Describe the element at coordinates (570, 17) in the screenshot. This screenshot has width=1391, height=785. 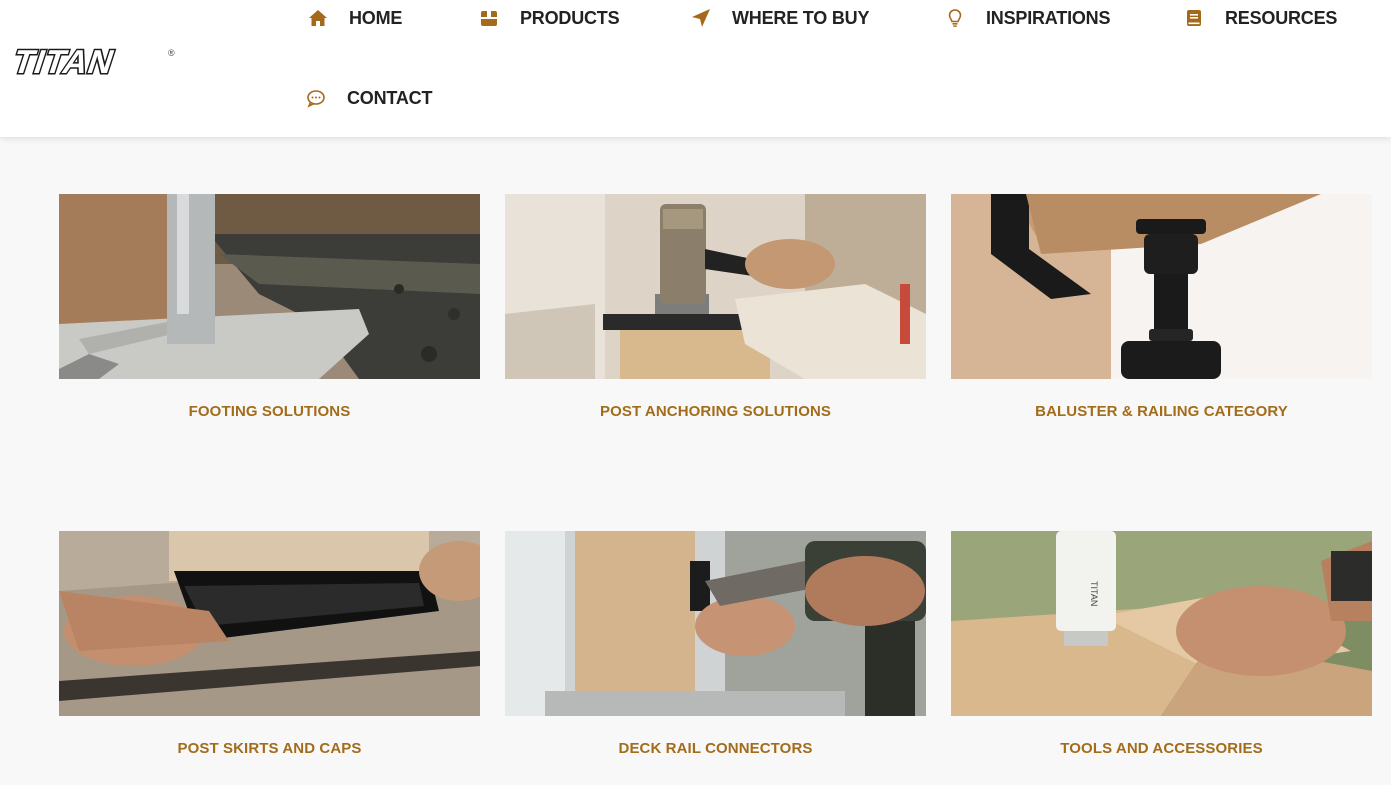
I see `nav-products-label: PRODUCTS` at that location.